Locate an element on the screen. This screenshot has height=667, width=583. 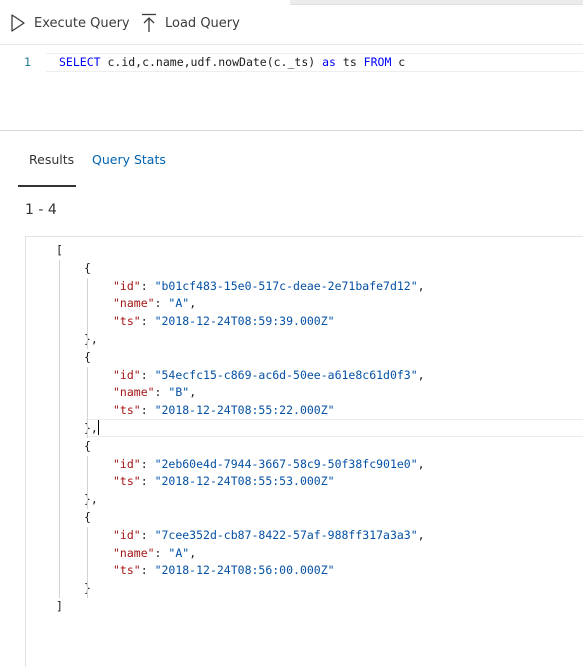
tab-query-stats: Query Stats is located at coordinates (129, 166).